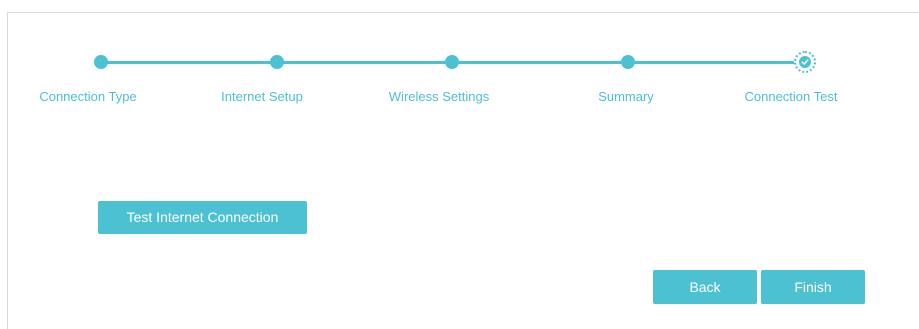 The image size is (919, 329). I want to click on test-internet-connection-button: Test Internet Connection, so click(202, 217).